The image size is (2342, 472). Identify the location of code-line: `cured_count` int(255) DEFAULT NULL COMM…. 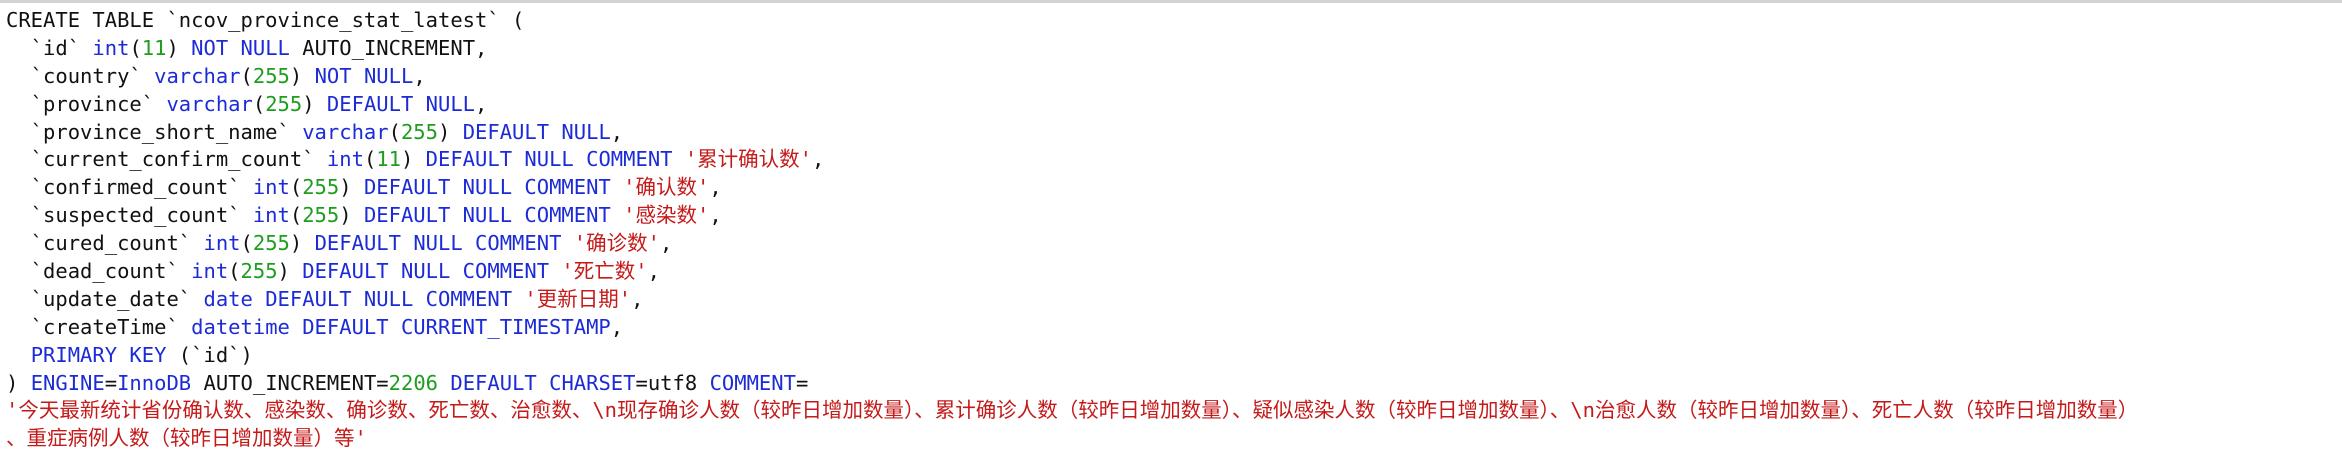
(1174, 244).